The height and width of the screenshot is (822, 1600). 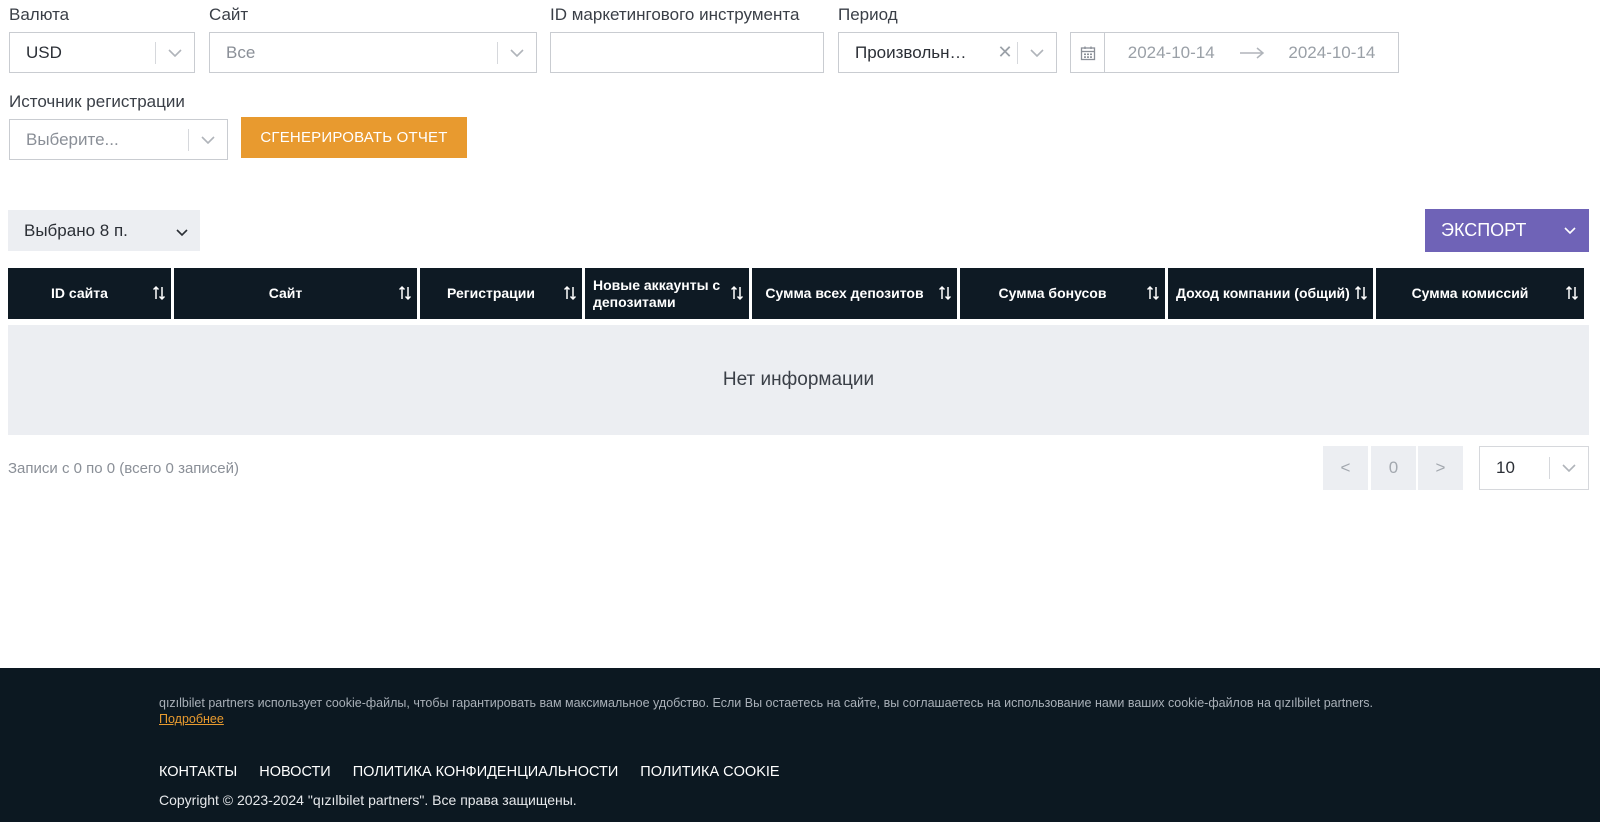 I want to click on column-header-new-depositing-accounts: Новые аккаунты с депозитами, so click(x=667, y=293).